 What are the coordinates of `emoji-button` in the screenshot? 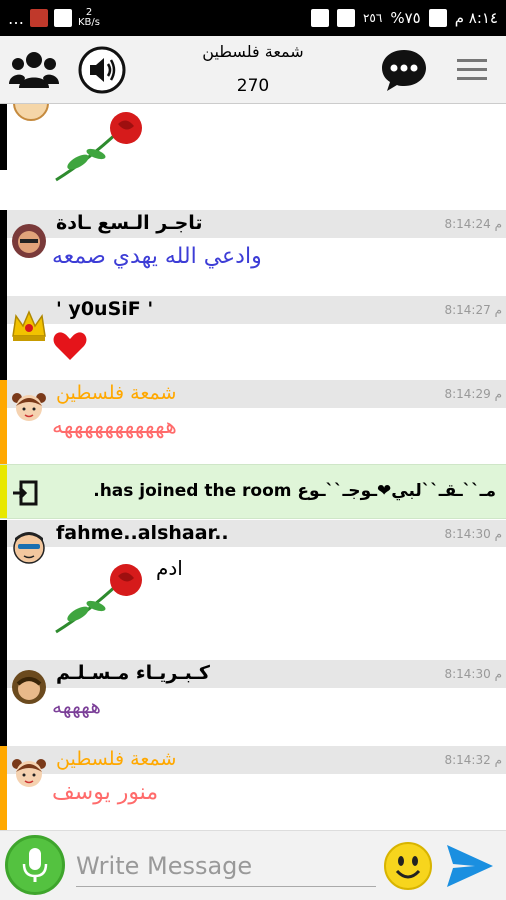 It's located at (408, 866).